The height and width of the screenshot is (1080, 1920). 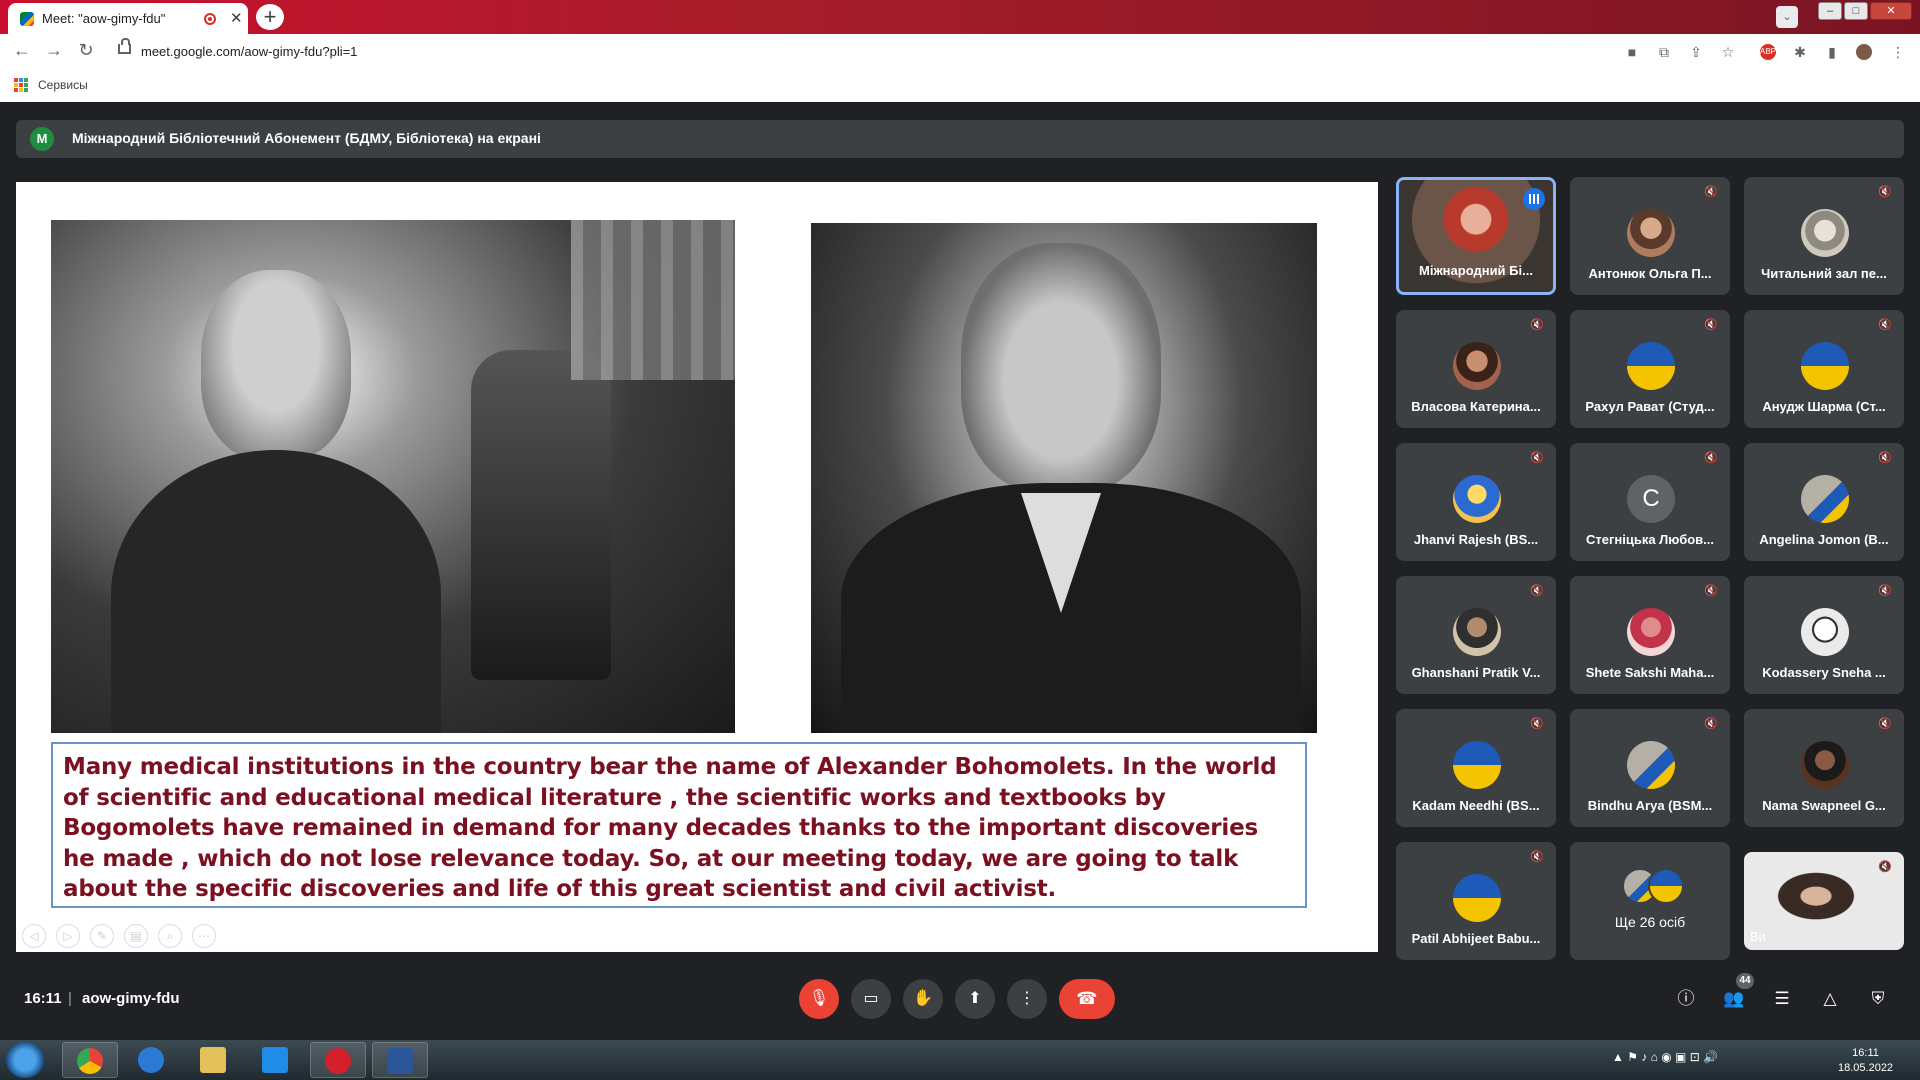 What do you see at coordinates (1864, 52) in the screenshot?
I see `profile-avatar` at bounding box center [1864, 52].